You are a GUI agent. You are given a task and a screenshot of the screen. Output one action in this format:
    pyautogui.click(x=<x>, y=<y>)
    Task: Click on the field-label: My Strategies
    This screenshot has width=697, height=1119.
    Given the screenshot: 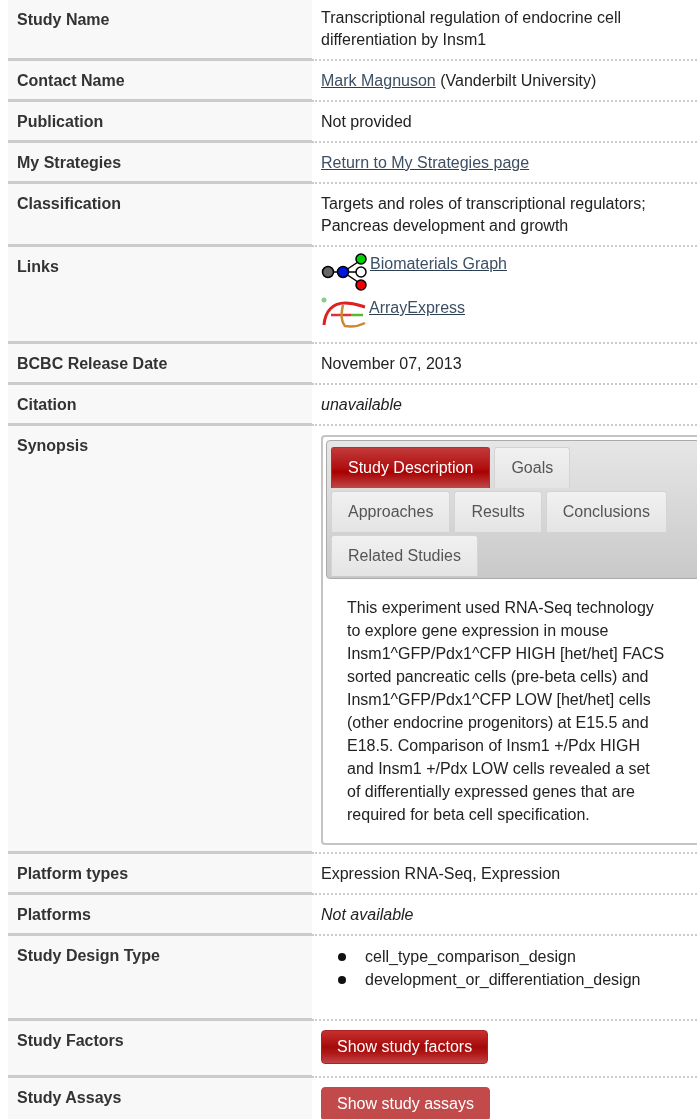 What is the action you would take?
    pyautogui.click(x=69, y=163)
    